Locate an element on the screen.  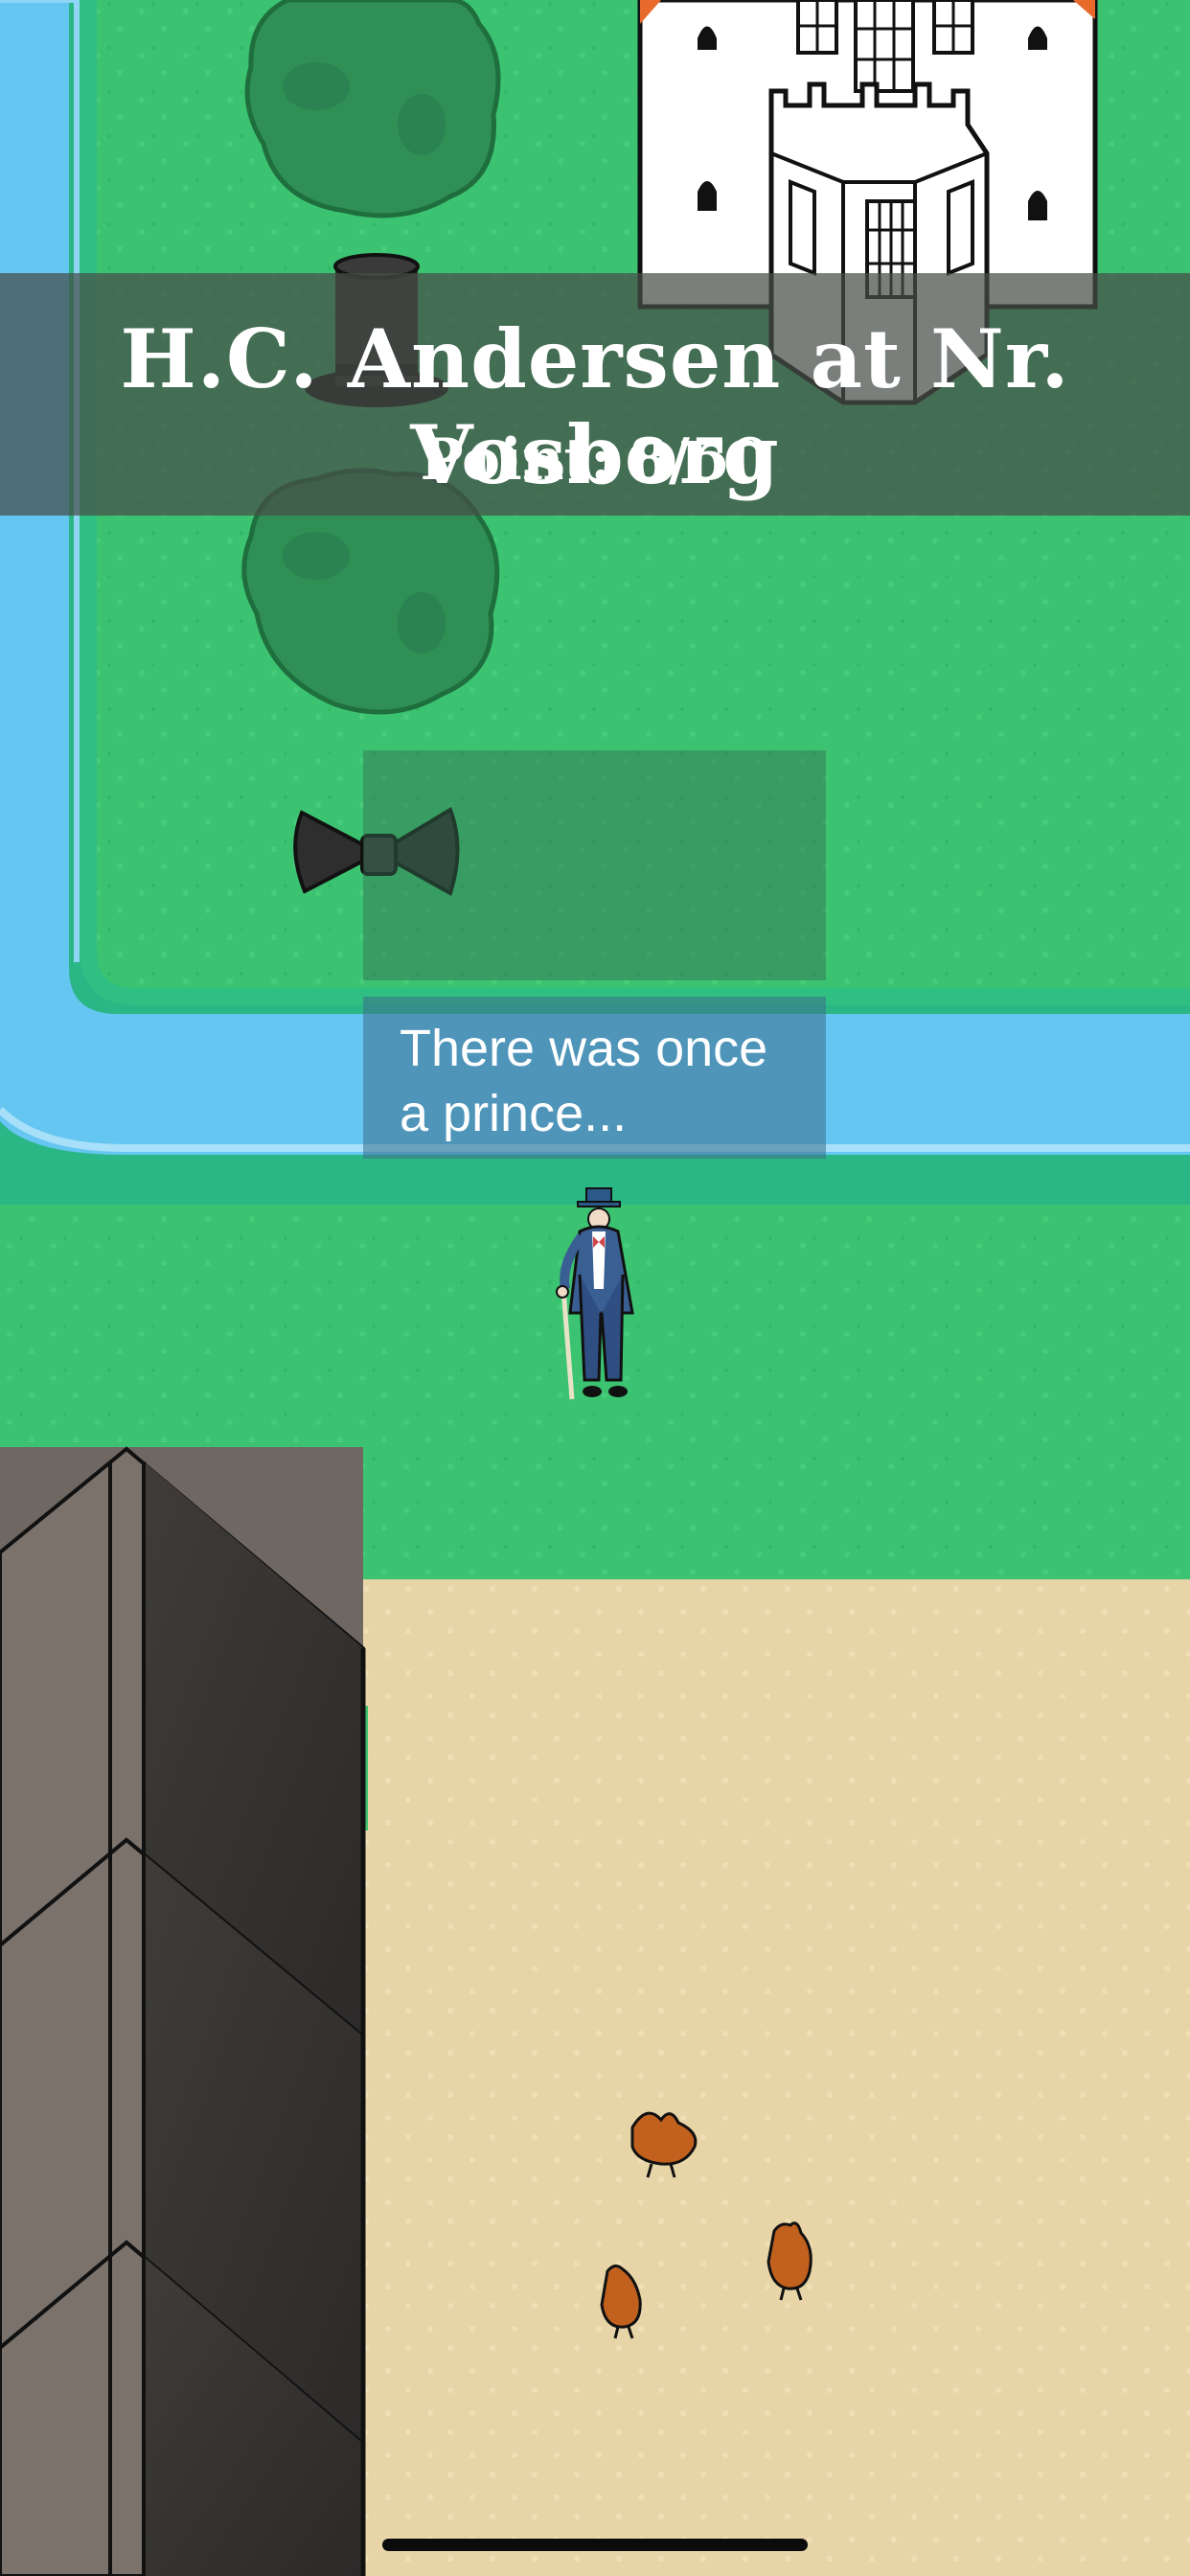
farm-building-roof is located at coordinates (183, 2011).